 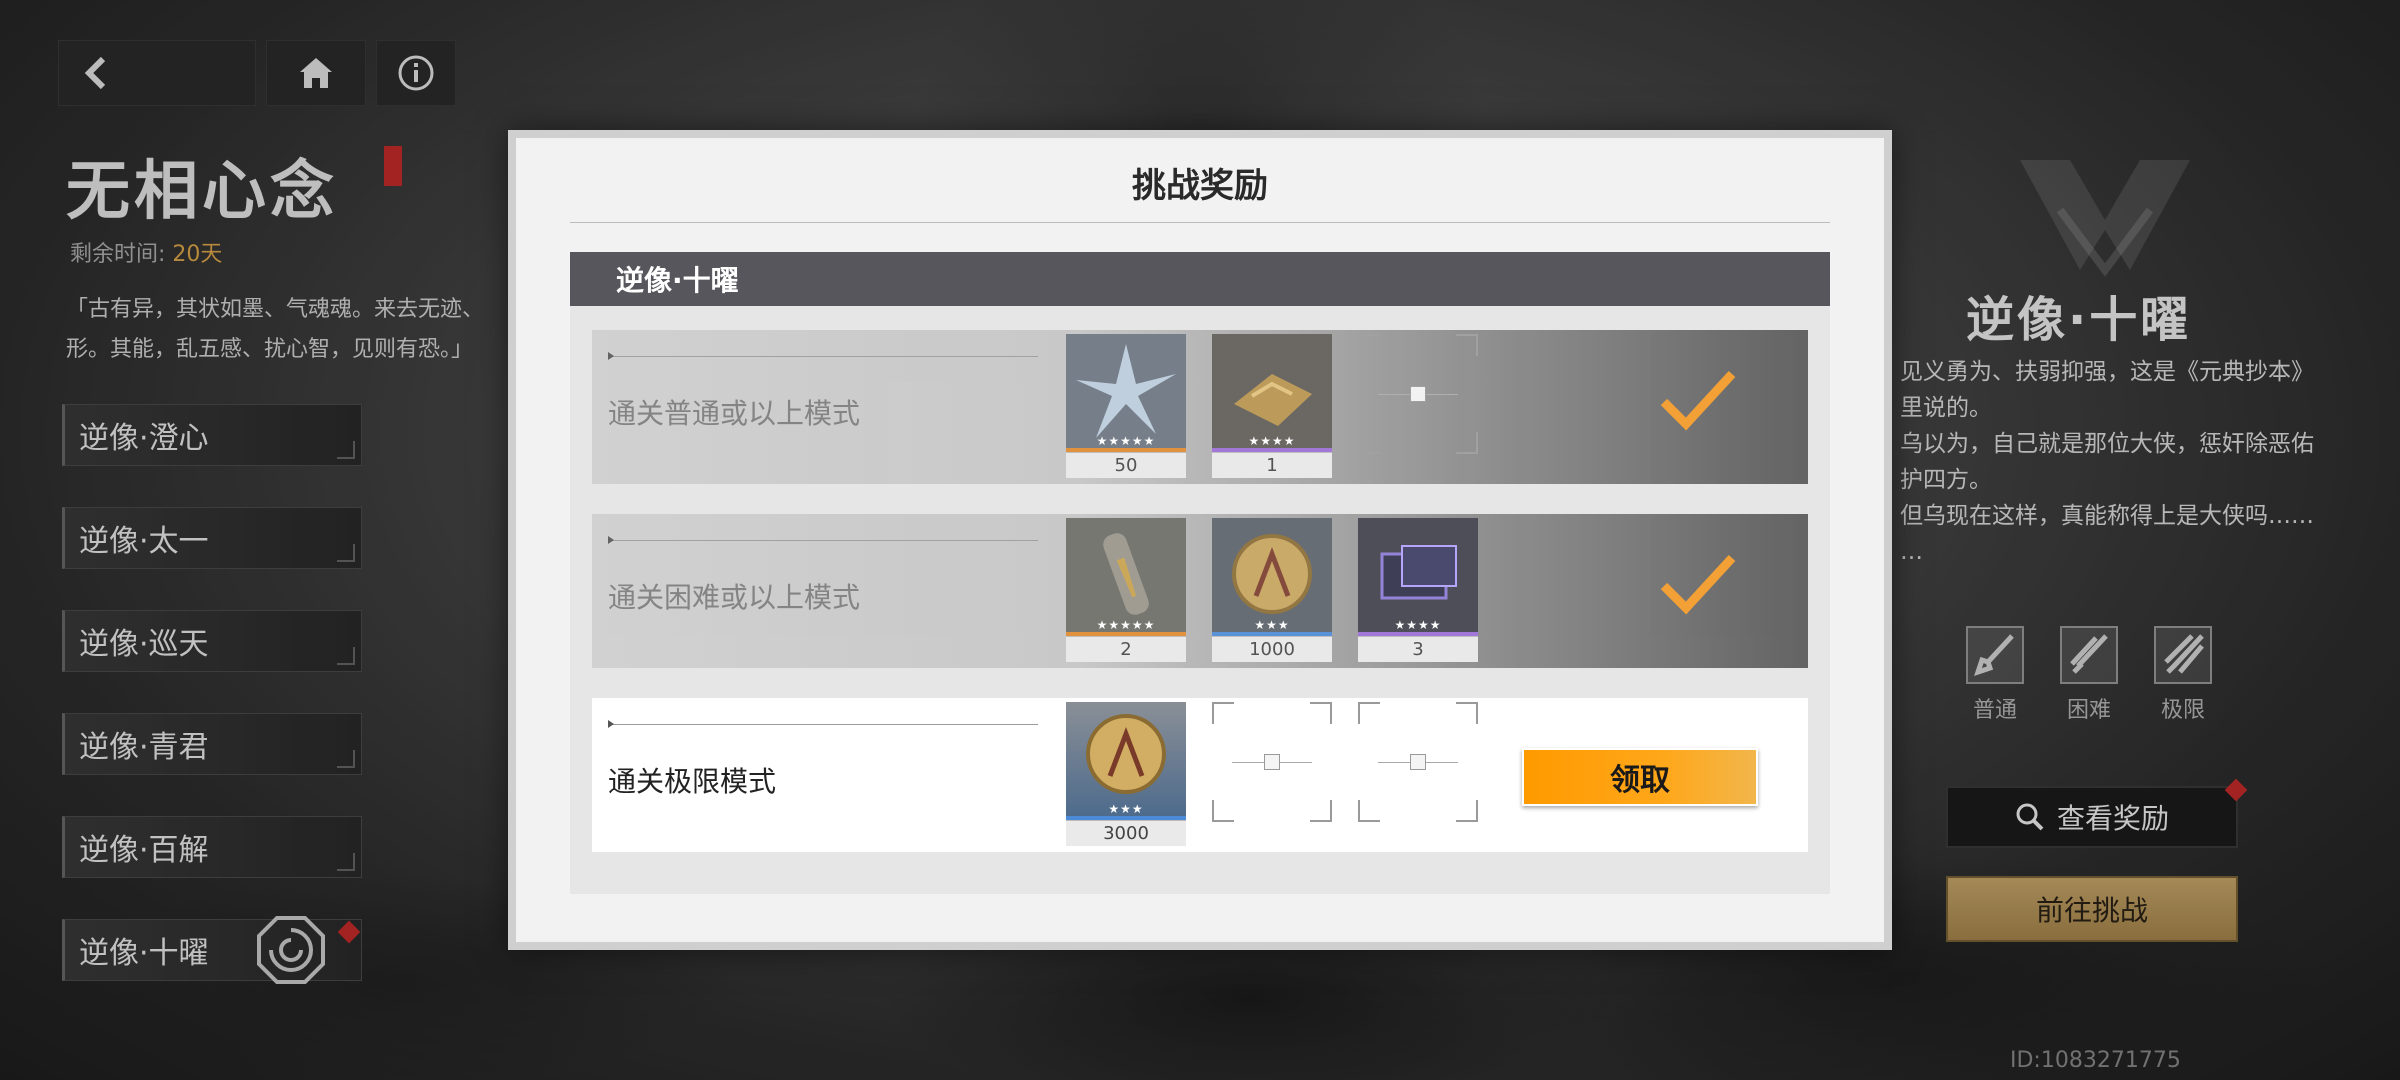 I want to click on item-count: 2, so click(x=1126, y=649).